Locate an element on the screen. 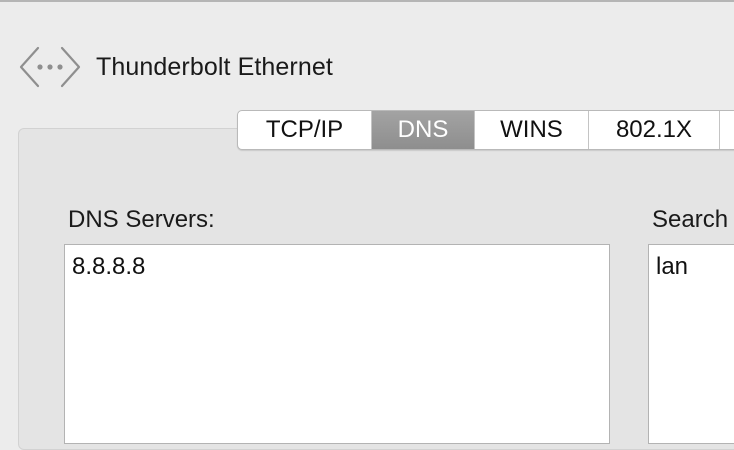  tab-tcp-ip: TCP/IP is located at coordinates (305, 130).